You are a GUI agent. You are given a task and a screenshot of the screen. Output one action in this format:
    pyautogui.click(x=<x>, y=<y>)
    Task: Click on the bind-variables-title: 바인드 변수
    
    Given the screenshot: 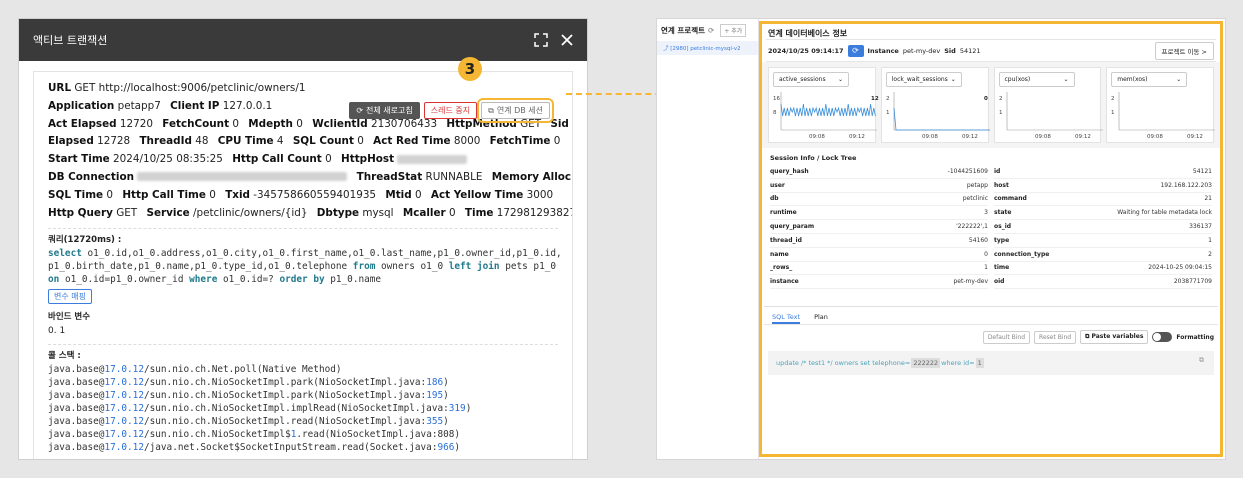 What is the action you would take?
    pyautogui.click(x=69, y=317)
    